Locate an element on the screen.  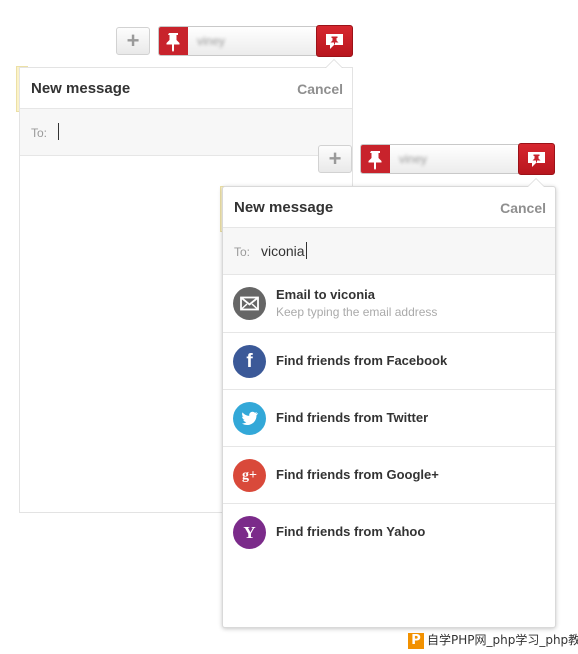
facebook-icon: f is located at coordinates (249, 361).